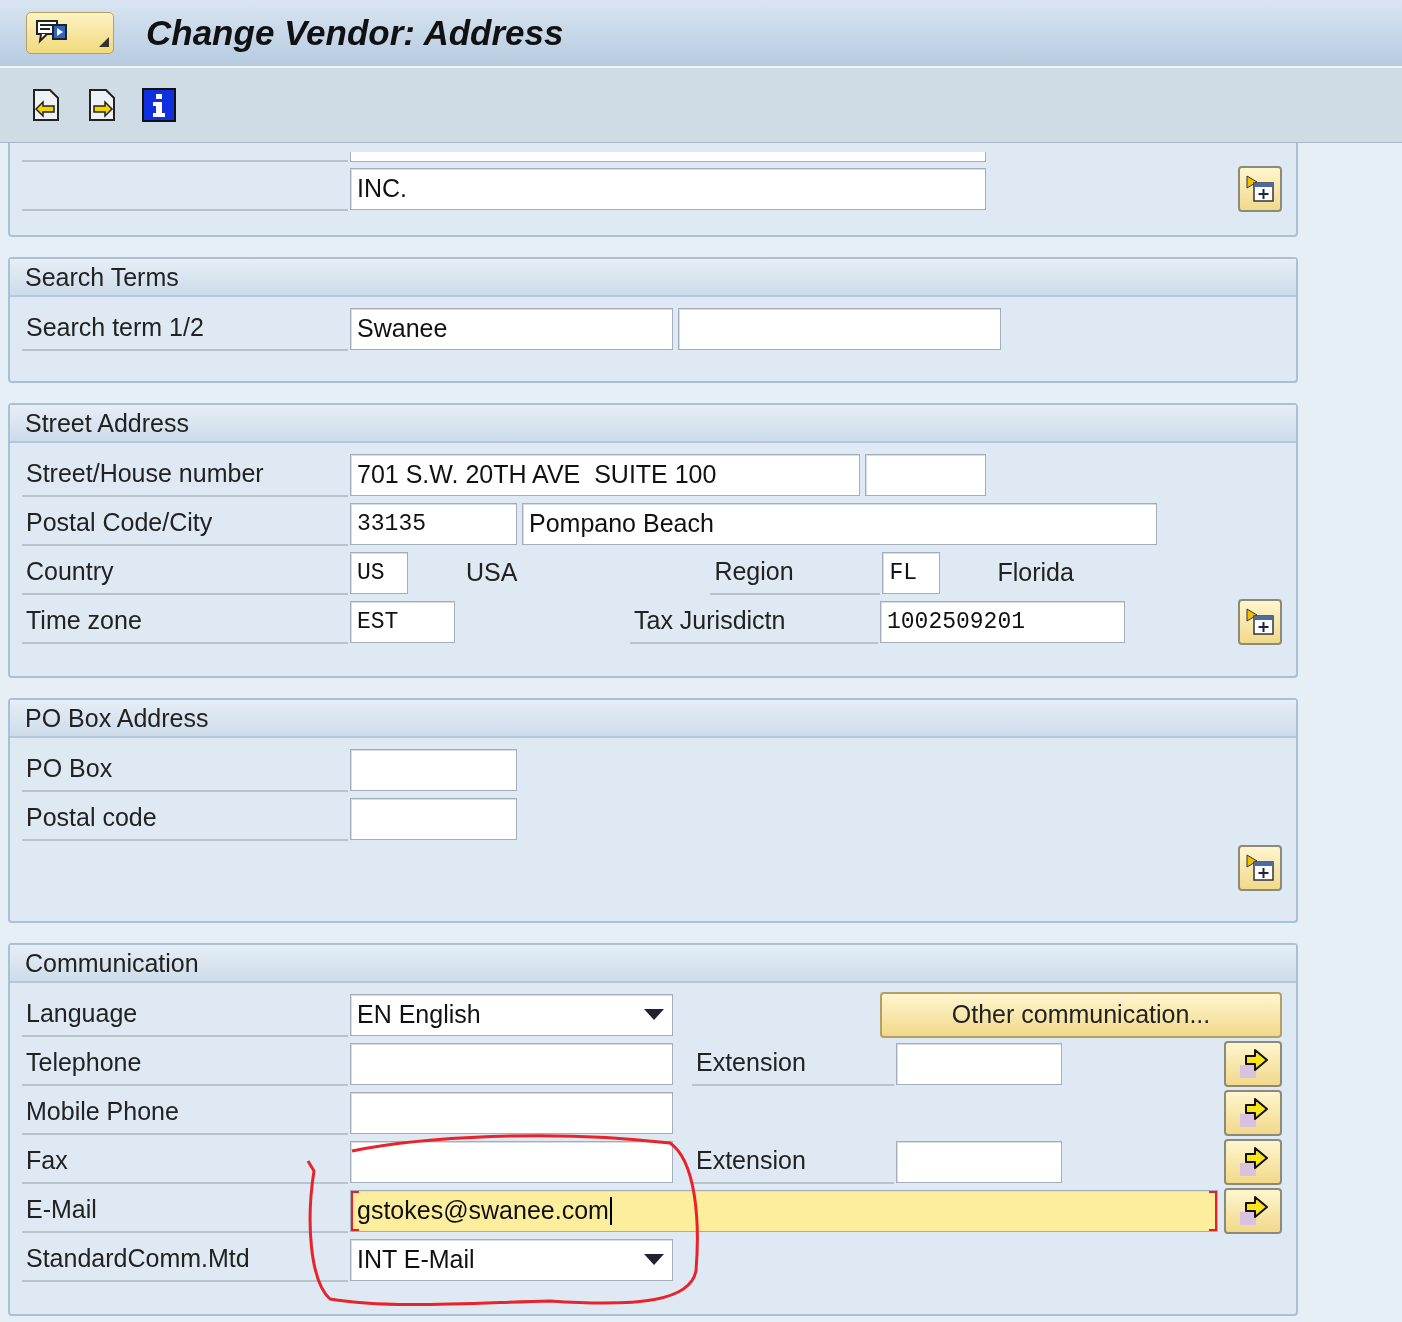  What do you see at coordinates (511, 1014) in the screenshot?
I see `dropdown-field: EN English` at bounding box center [511, 1014].